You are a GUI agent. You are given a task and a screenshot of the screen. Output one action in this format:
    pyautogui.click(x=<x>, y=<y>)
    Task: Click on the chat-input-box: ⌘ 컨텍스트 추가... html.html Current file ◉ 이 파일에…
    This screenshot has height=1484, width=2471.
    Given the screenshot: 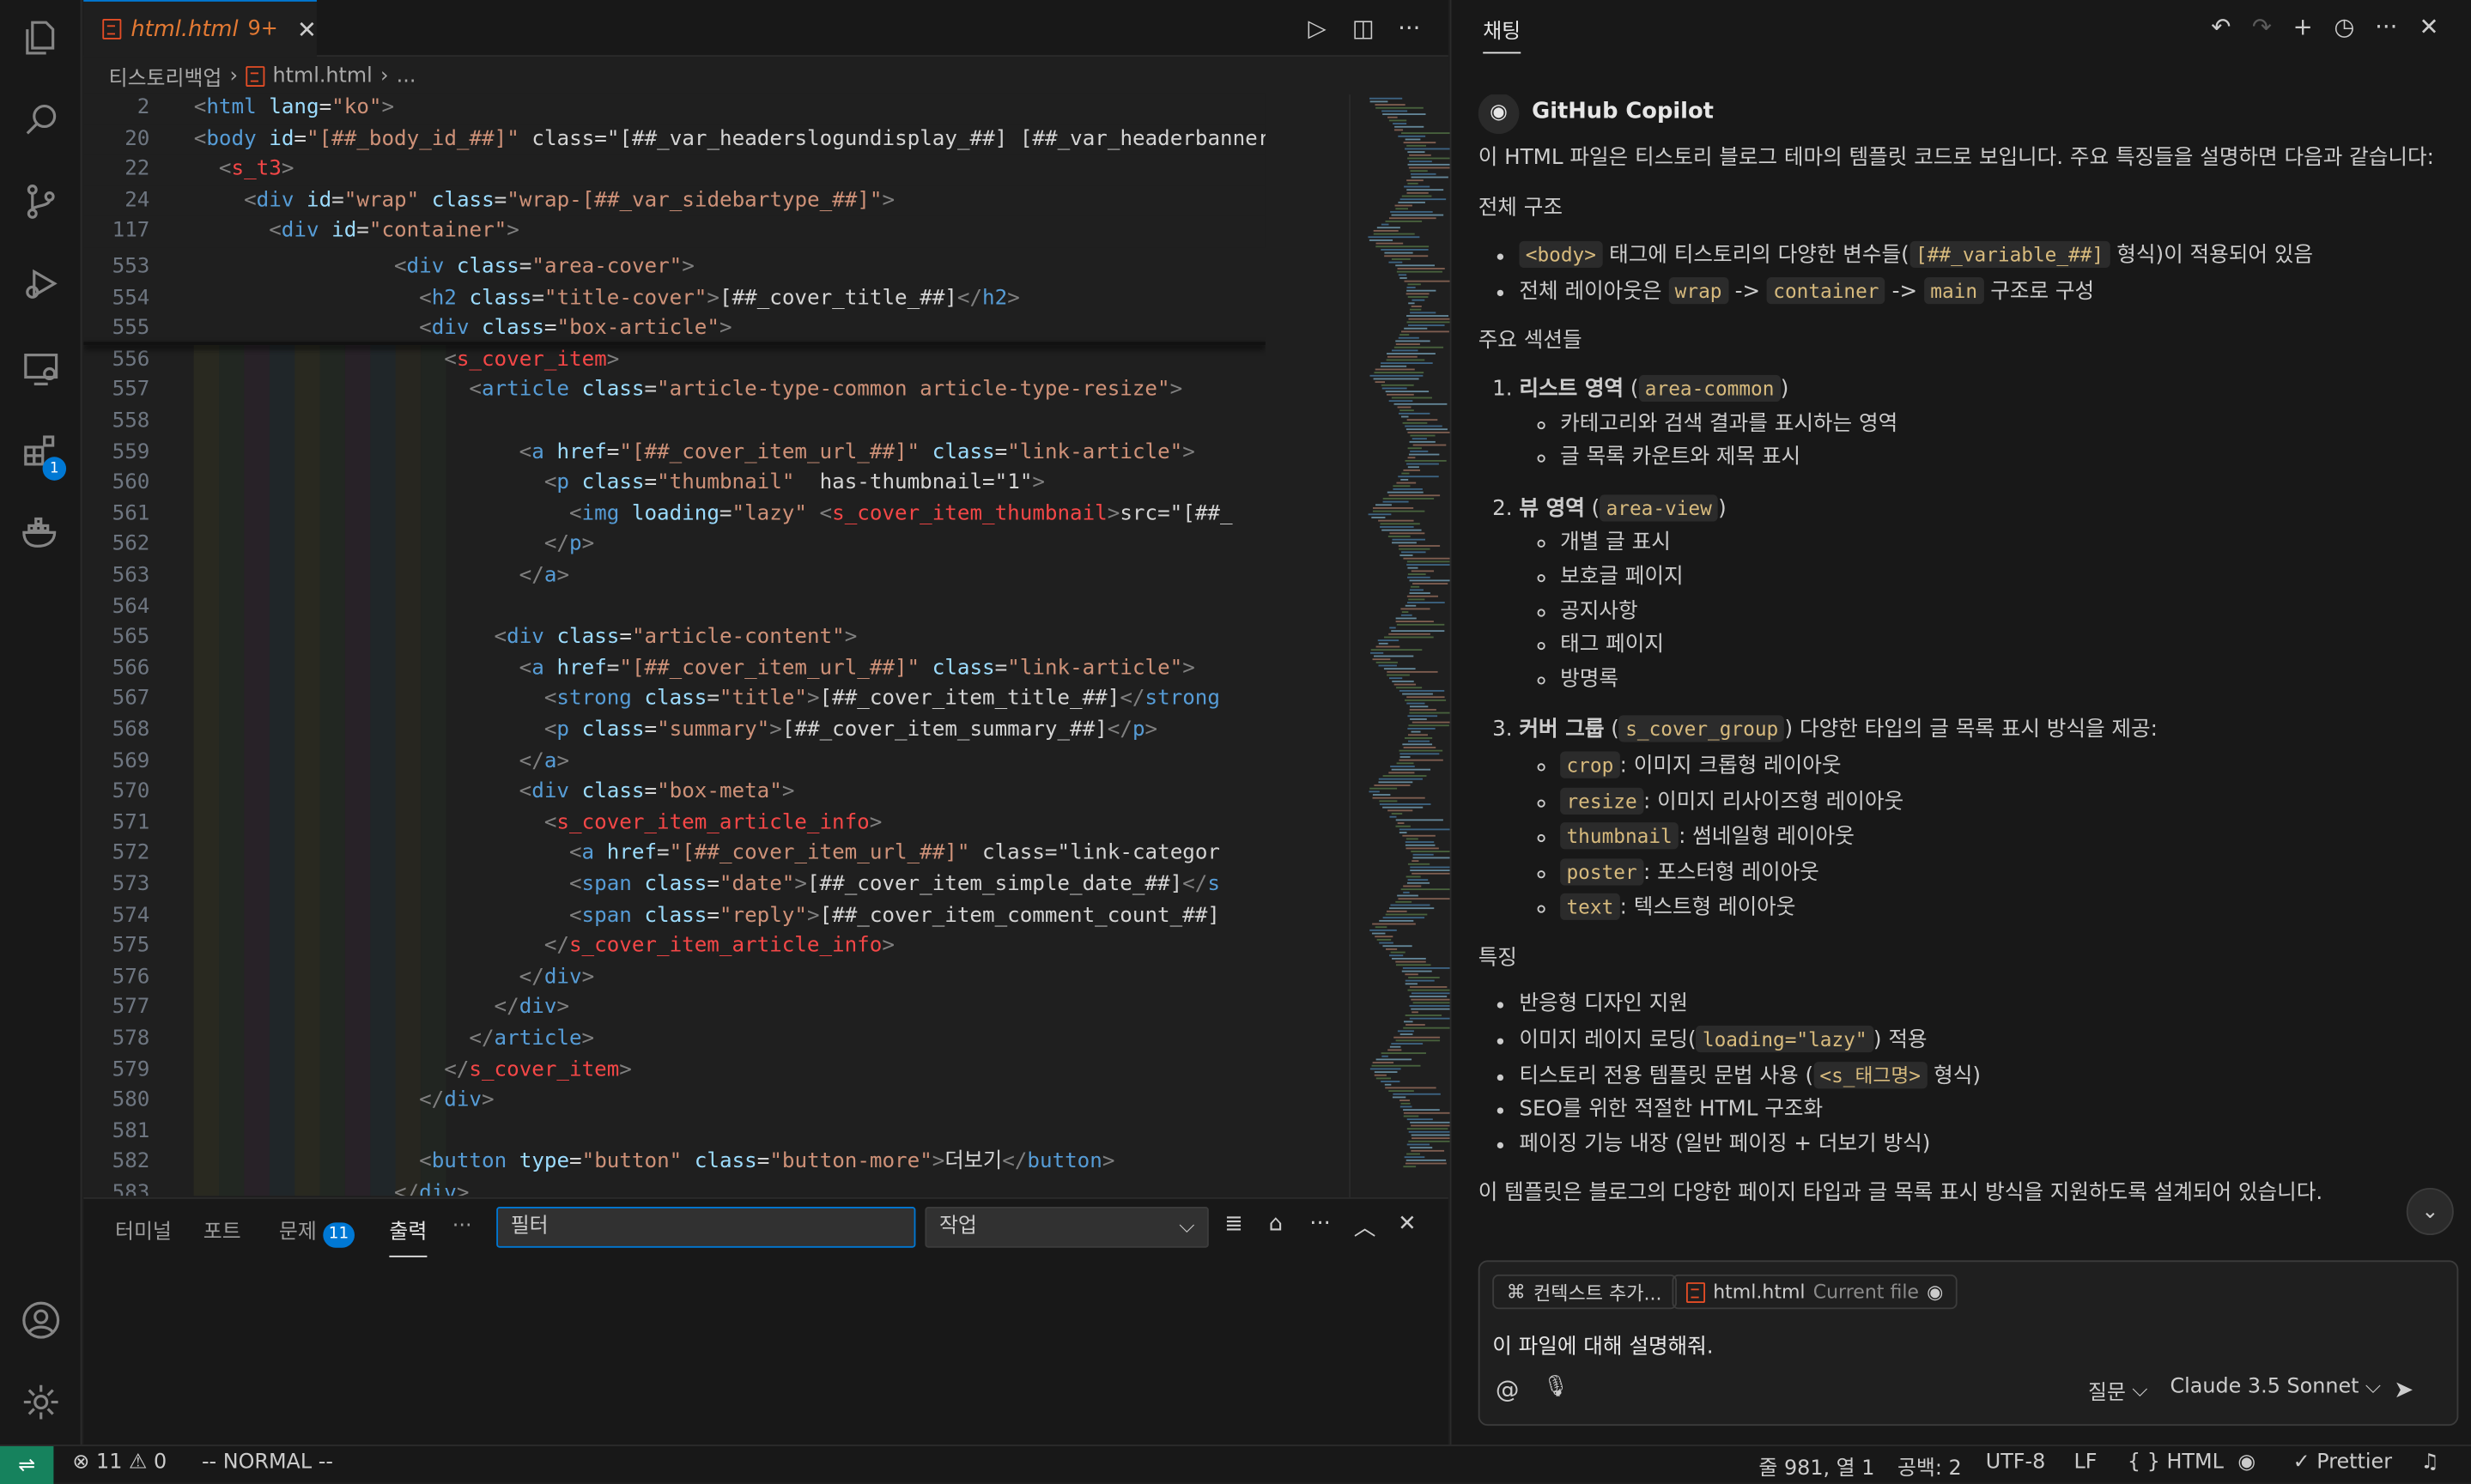 What is the action you would take?
    pyautogui.click(x=1968, y=1343)
    